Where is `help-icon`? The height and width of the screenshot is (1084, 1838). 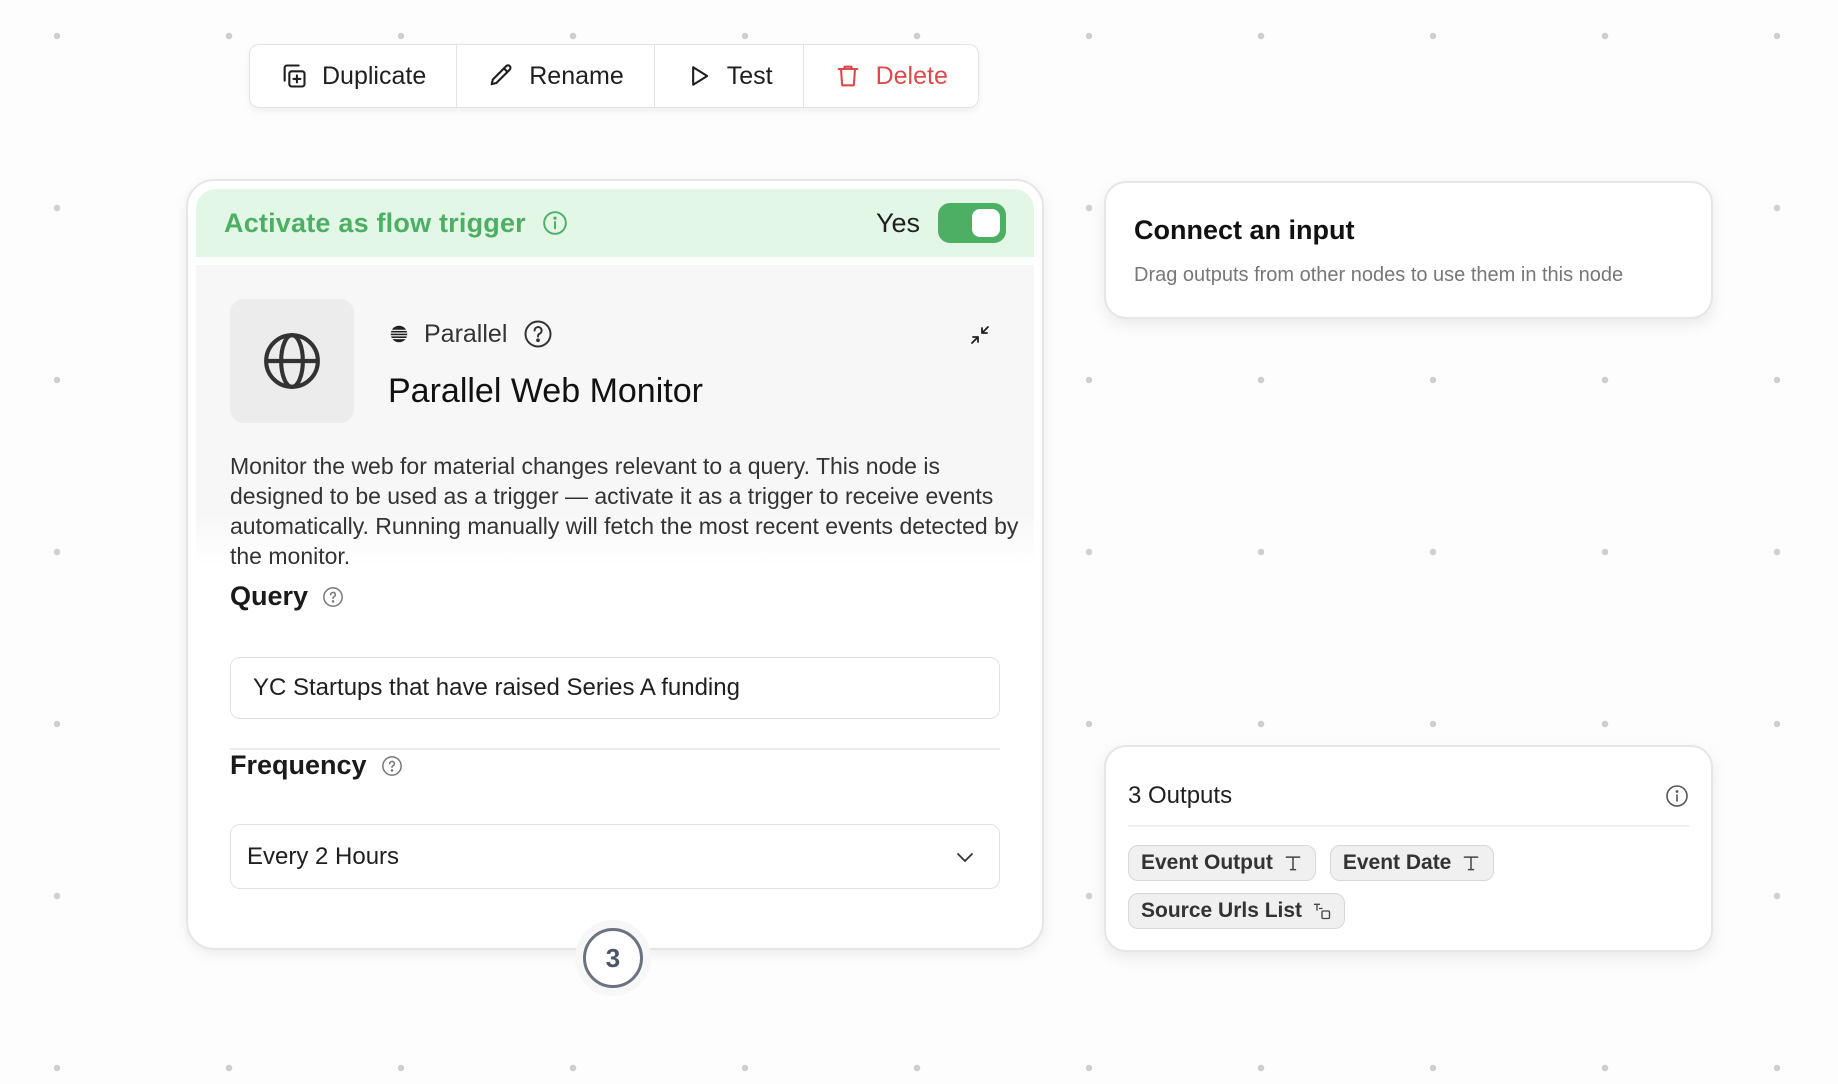
help-icon is located at coordinates (537, 334).